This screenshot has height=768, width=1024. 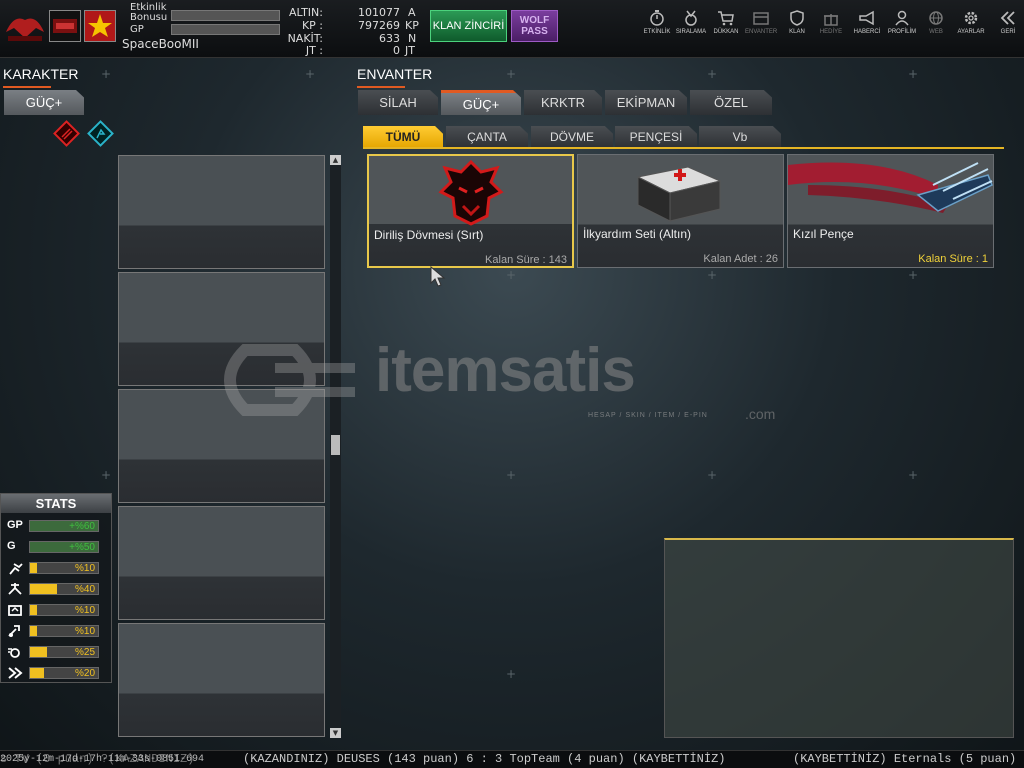 What do you see at coordinates (731, 102) in the screenshot?
I see `tab-special: ÖZEL` at bounding box center [731, 102].